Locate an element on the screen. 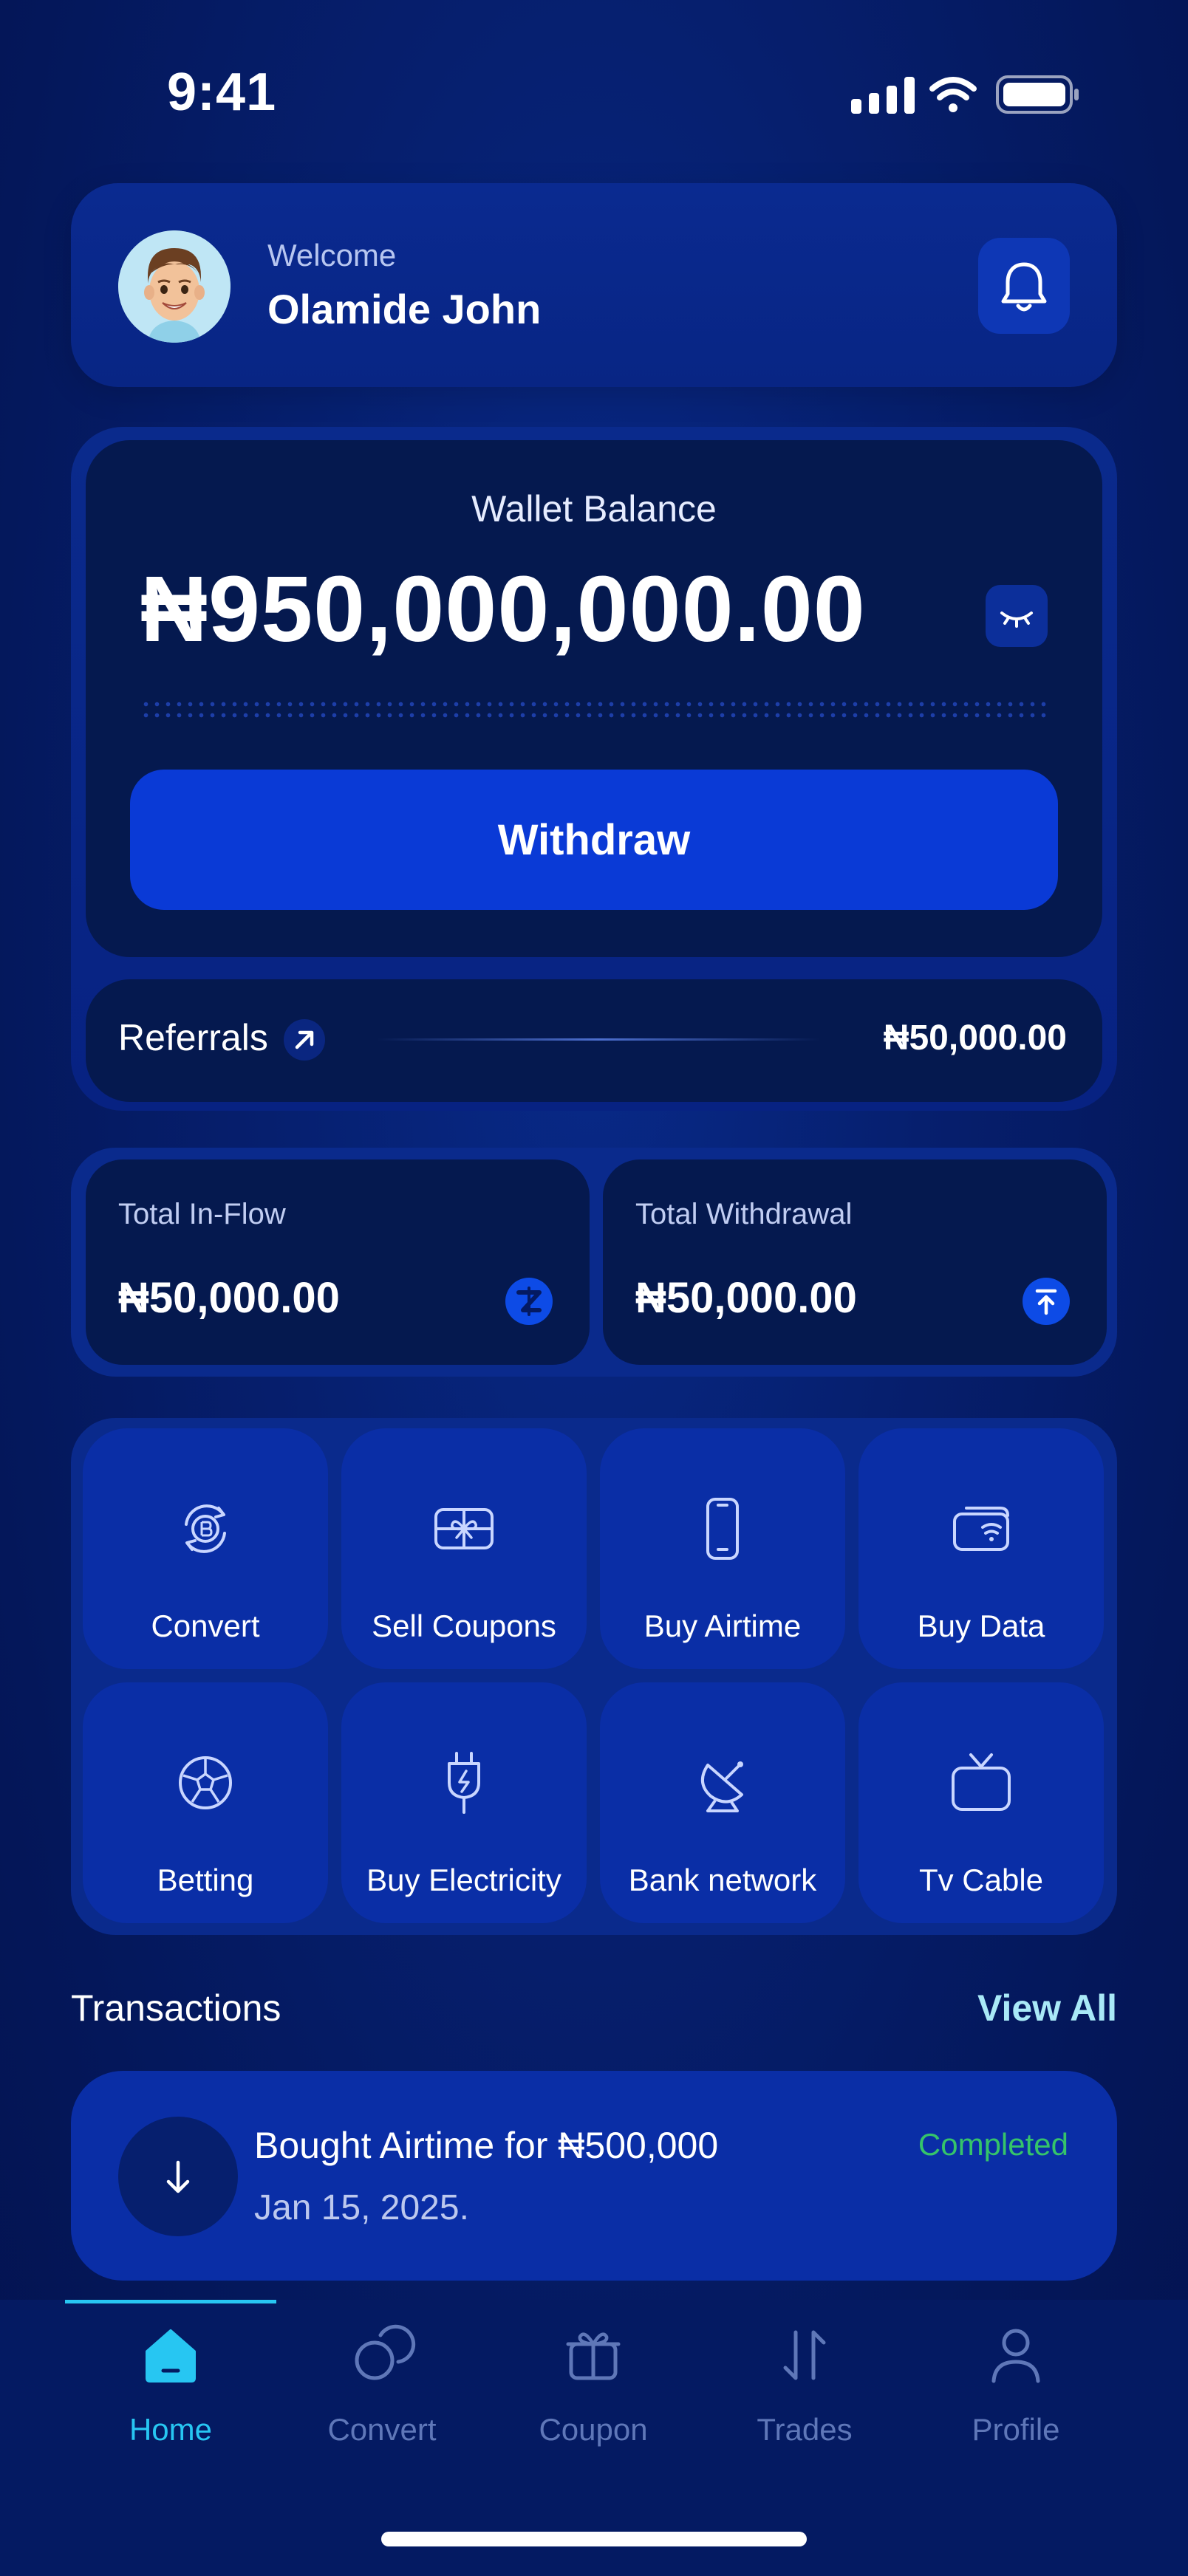 Image resolution: width=1188 pixels, height=2576 pixels. notifications-button is located at coordinates (1024, 286).